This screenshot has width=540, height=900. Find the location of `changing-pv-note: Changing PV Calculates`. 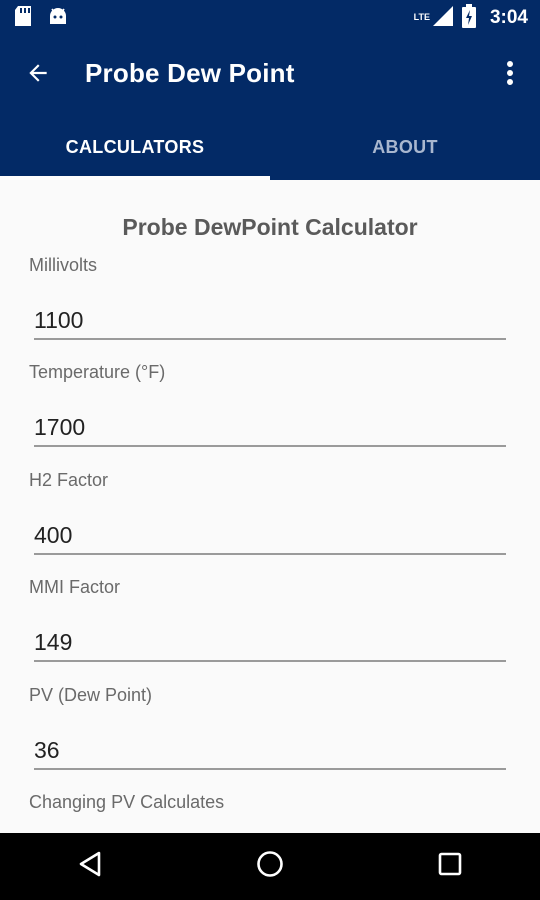

changing-pv-note: Changing PV Calculates is located at coordinates (127, 802).